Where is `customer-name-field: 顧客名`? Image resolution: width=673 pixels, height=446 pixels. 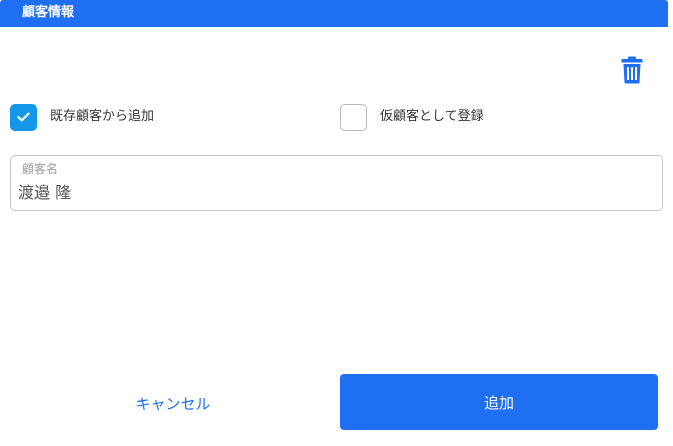
customer-name-field: 顧客名 is located at coordinates (336, 183).